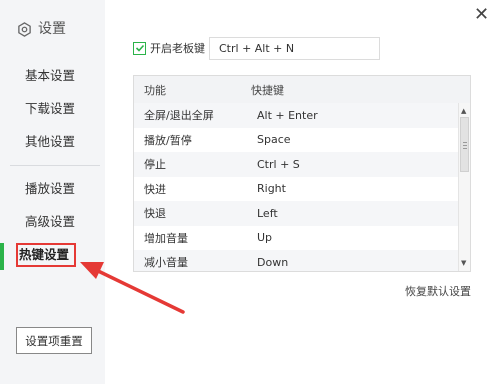 This screenshot has height=384, width=500. What do you see at coordinates (155, 189) in the screenshot?
I see `function-cell: 快进` at bounding box center [155, 189].